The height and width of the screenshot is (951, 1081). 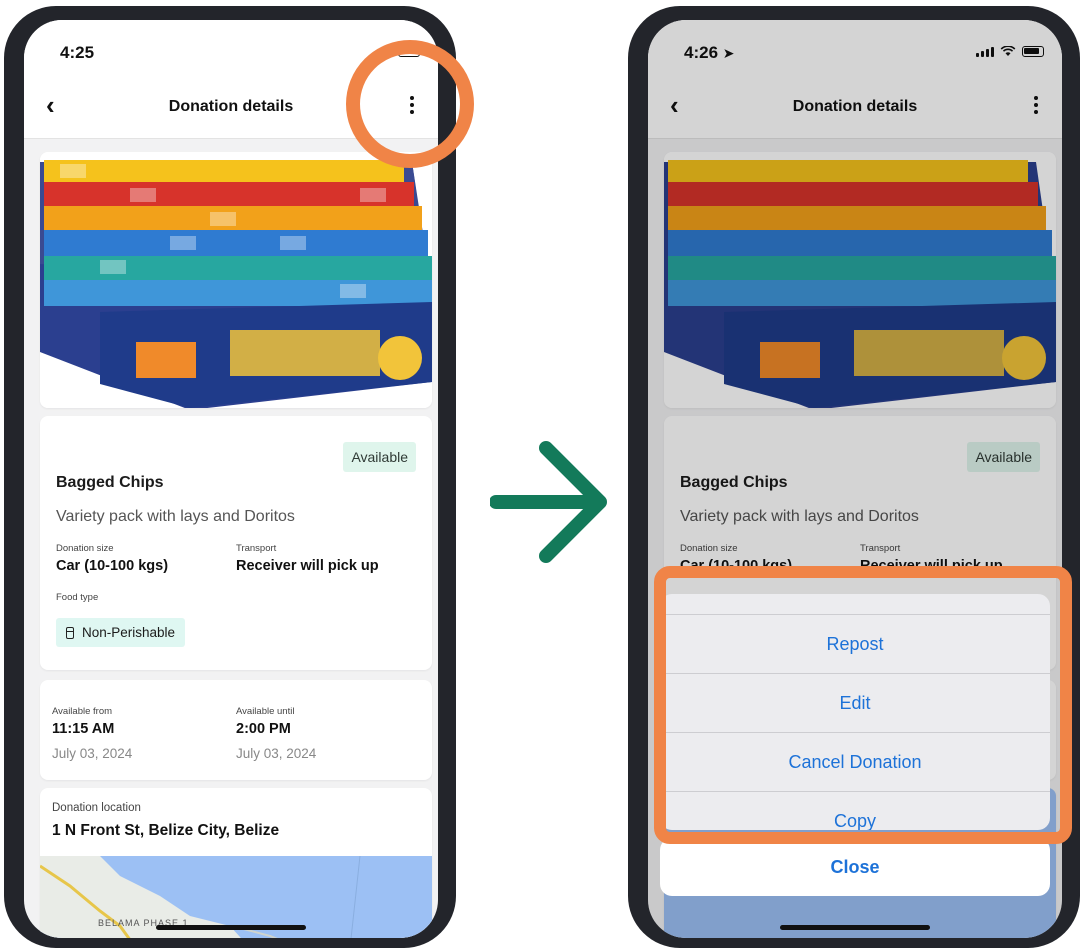 I want to click on donation-description: Variety pack with lays and Doritos, so click(x=175, y=516).